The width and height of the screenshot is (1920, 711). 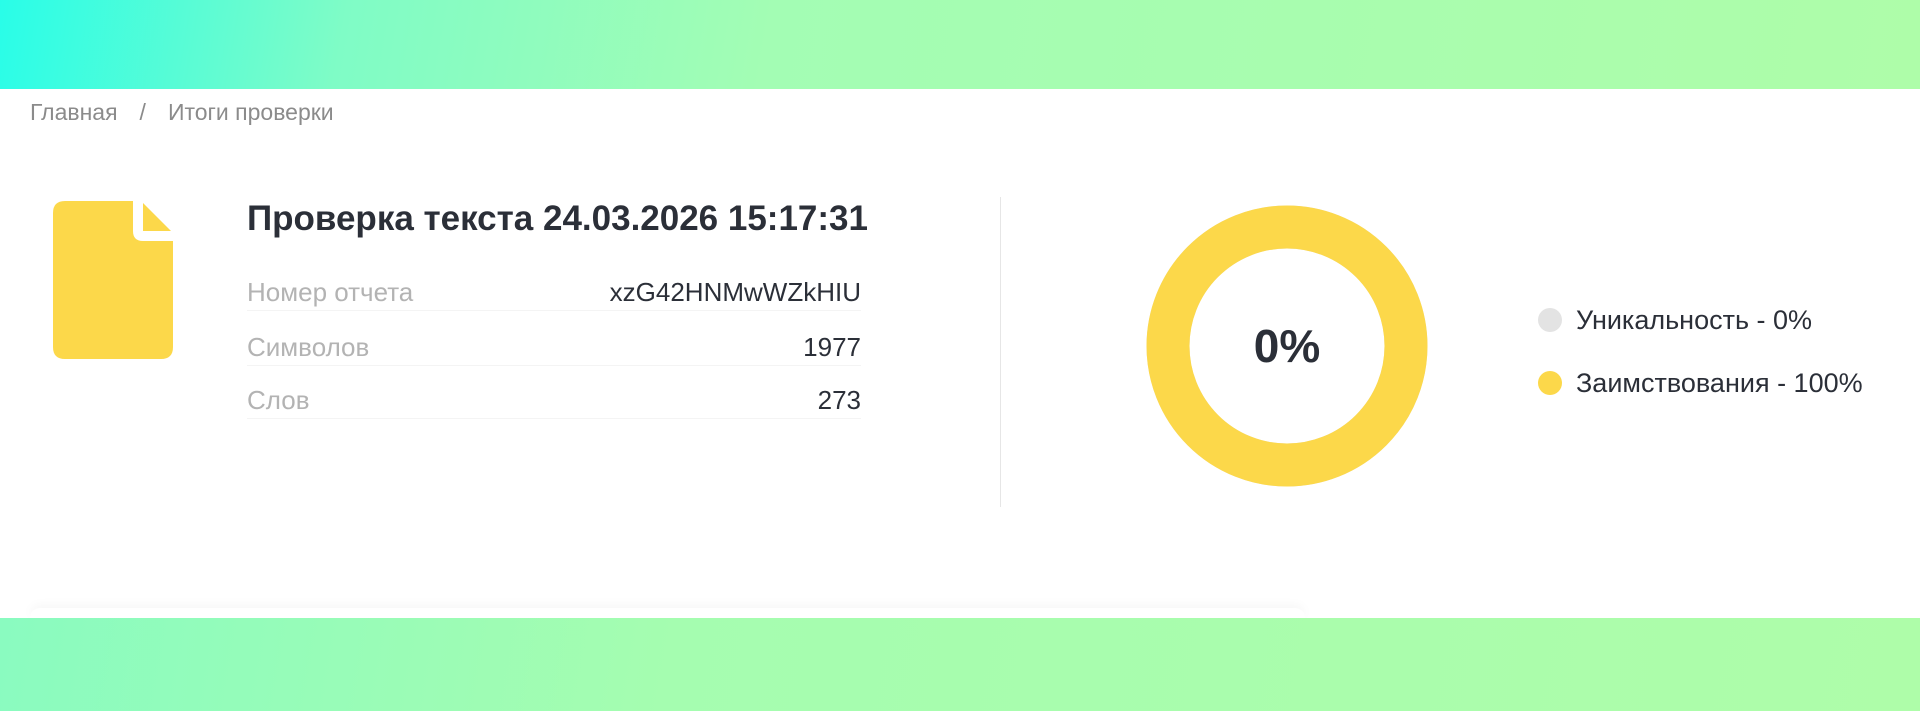 I want to click on characters-row: Символов 1977, so click(x=554, y=347).